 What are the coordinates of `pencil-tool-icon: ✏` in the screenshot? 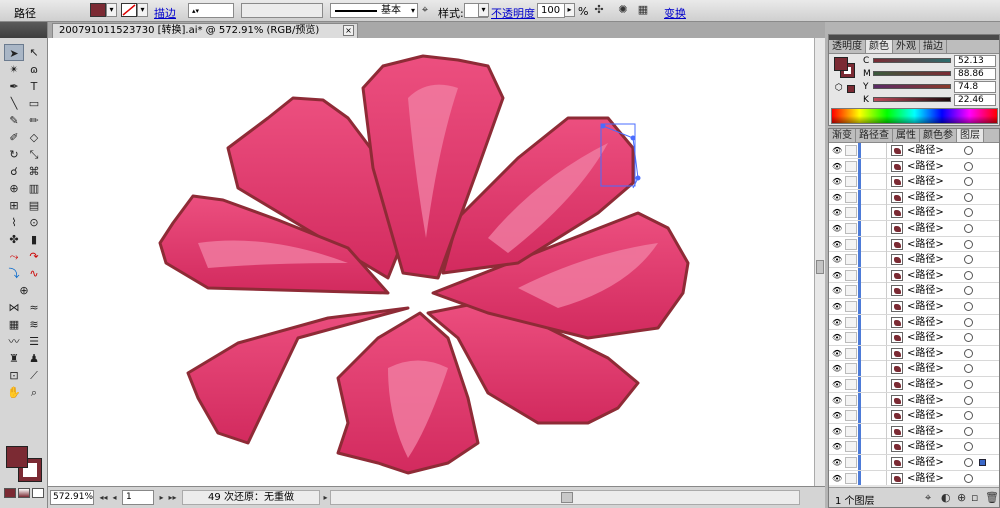 It's located at (34, 120).